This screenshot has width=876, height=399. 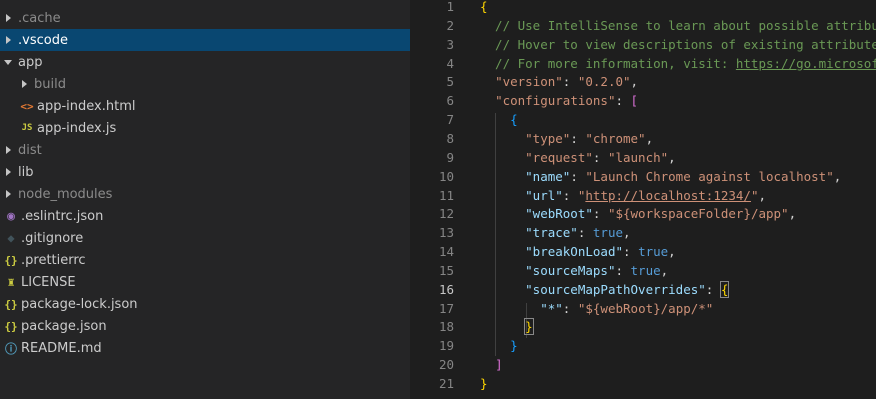 What do you see at coordinates (30, 62) in the screenshot?
I see `explorer-item-label: app` at bounding box center [30, 62].